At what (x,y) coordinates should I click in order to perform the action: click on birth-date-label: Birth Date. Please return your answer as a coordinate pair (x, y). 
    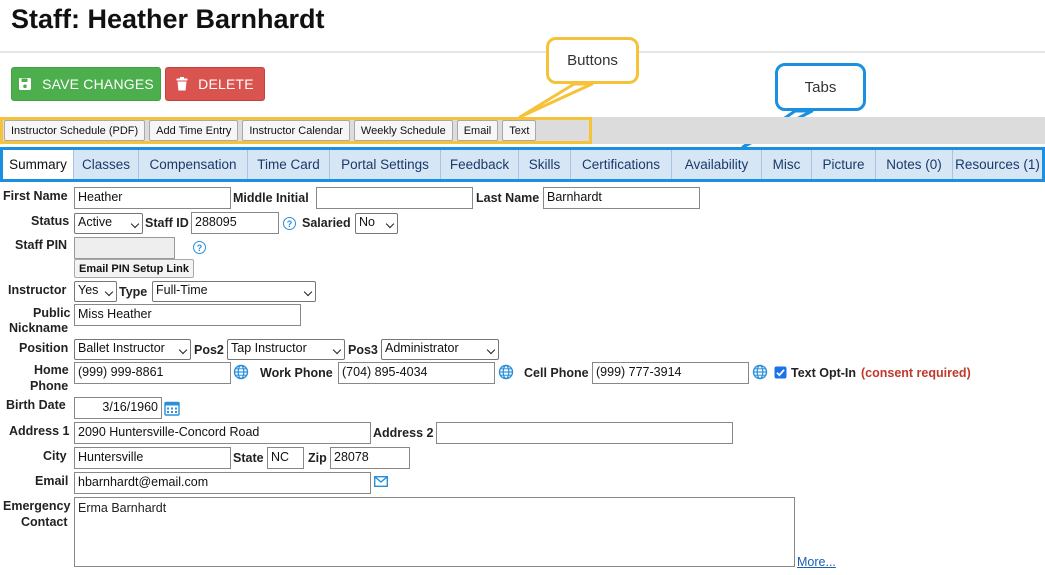
    Looking at the image, I should click on (36, 405).